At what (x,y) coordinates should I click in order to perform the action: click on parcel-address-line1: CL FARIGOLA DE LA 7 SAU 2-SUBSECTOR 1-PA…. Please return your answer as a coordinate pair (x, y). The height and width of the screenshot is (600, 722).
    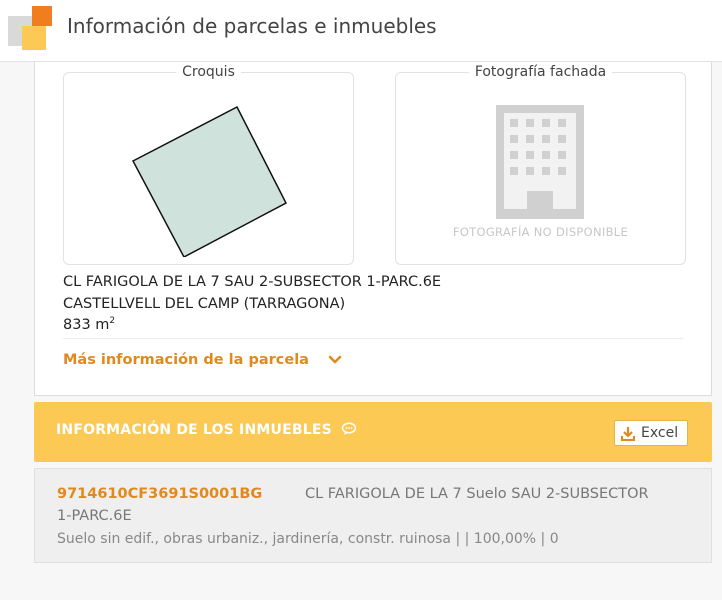
    Looking at the image, I should click on (252, 282).